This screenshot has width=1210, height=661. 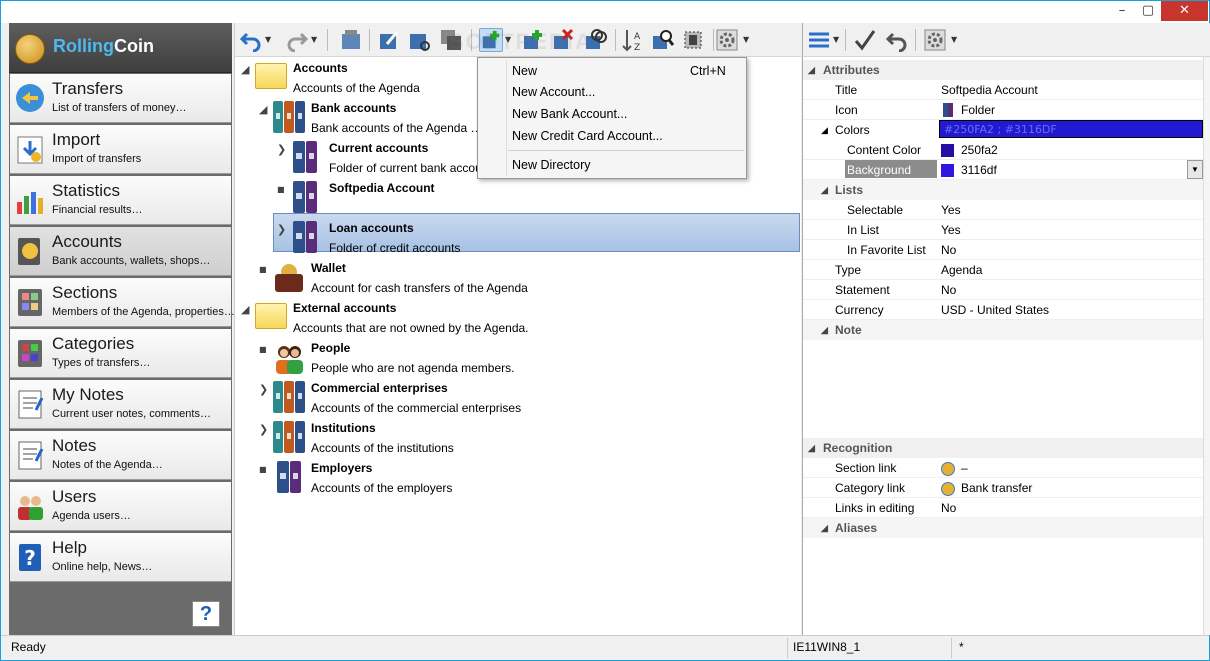 I want to click on minimize-button: –, so click(x=1122, y=11).